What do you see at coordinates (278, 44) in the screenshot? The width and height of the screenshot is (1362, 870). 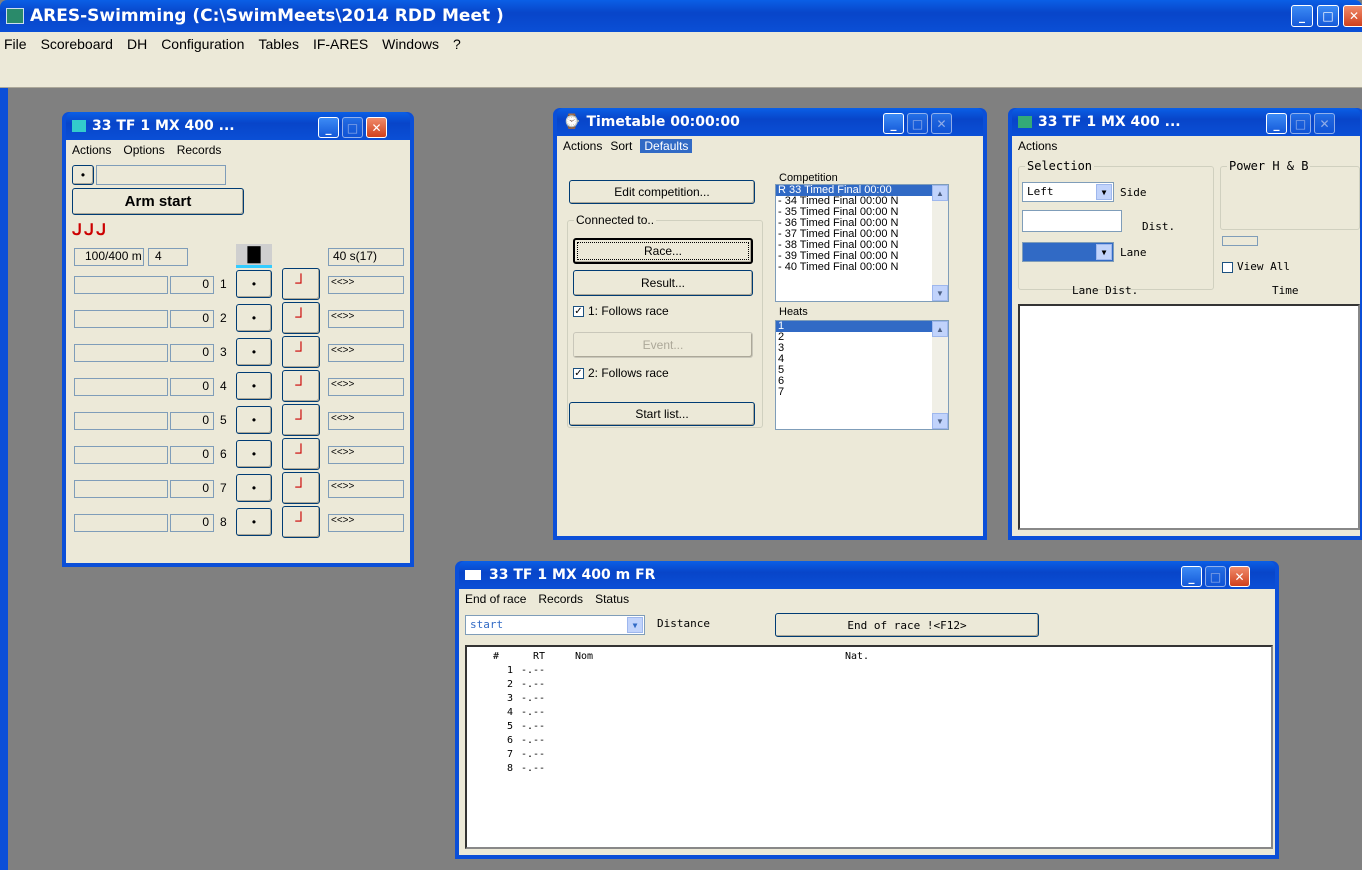 I see `menu-tables: Tables` at bounding box center [278, 44].